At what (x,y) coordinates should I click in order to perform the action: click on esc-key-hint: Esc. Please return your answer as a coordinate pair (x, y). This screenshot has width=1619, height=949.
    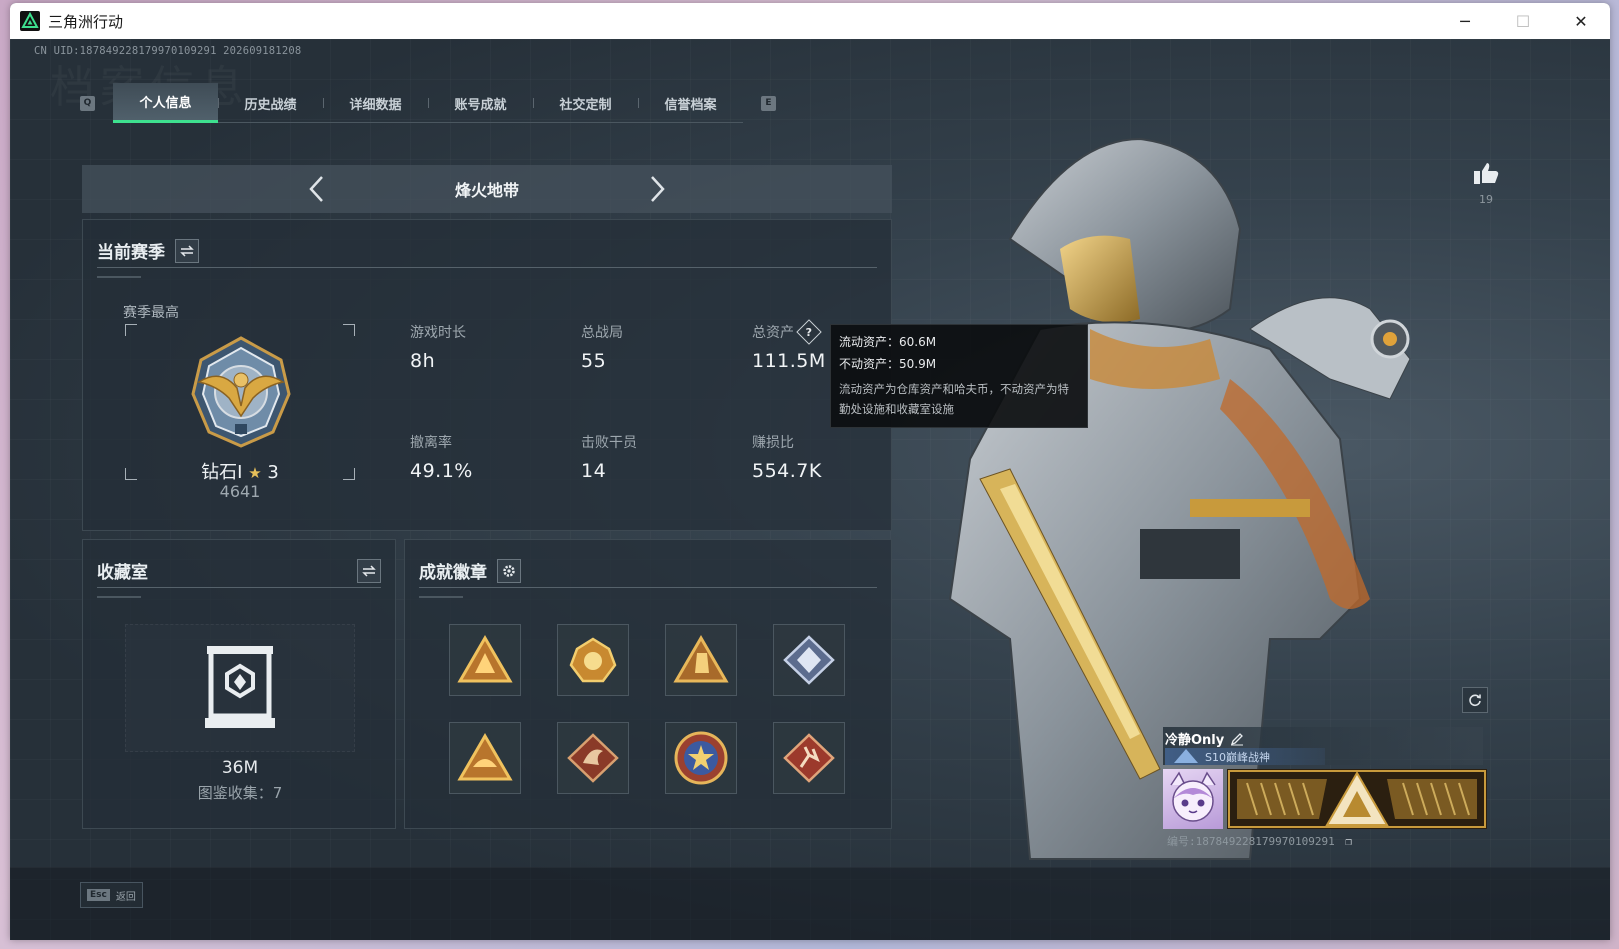
    Looking at the image, I should click on (98, 895).